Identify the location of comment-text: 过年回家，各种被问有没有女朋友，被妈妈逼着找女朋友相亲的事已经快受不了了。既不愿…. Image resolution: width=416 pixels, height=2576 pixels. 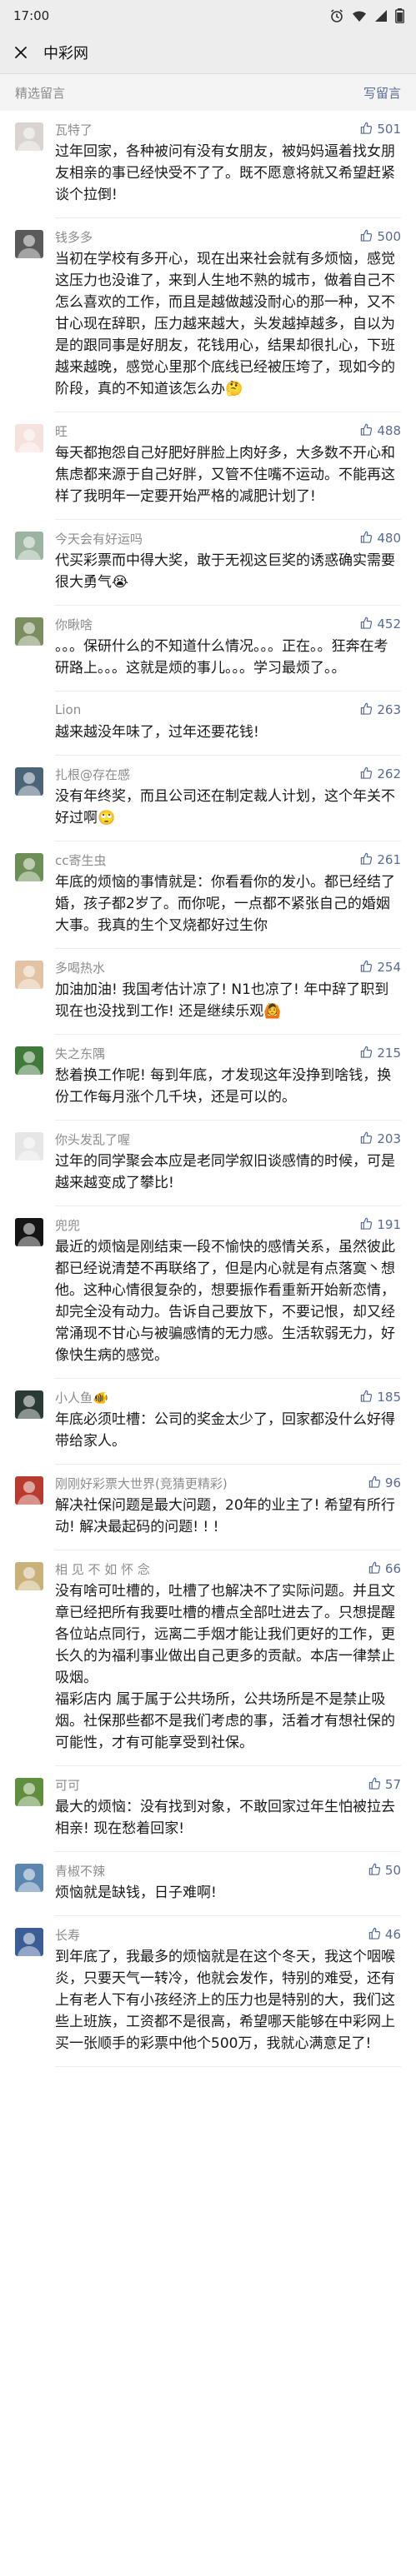
(225, 173).